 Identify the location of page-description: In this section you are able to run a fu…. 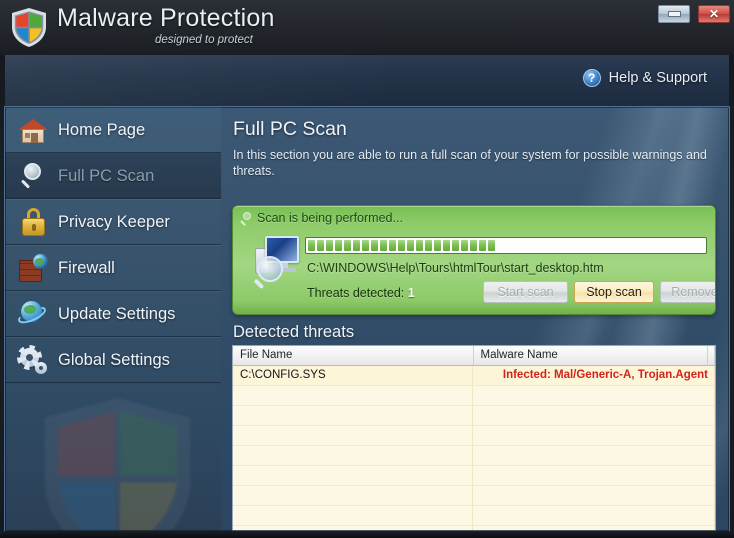
(470, 163).